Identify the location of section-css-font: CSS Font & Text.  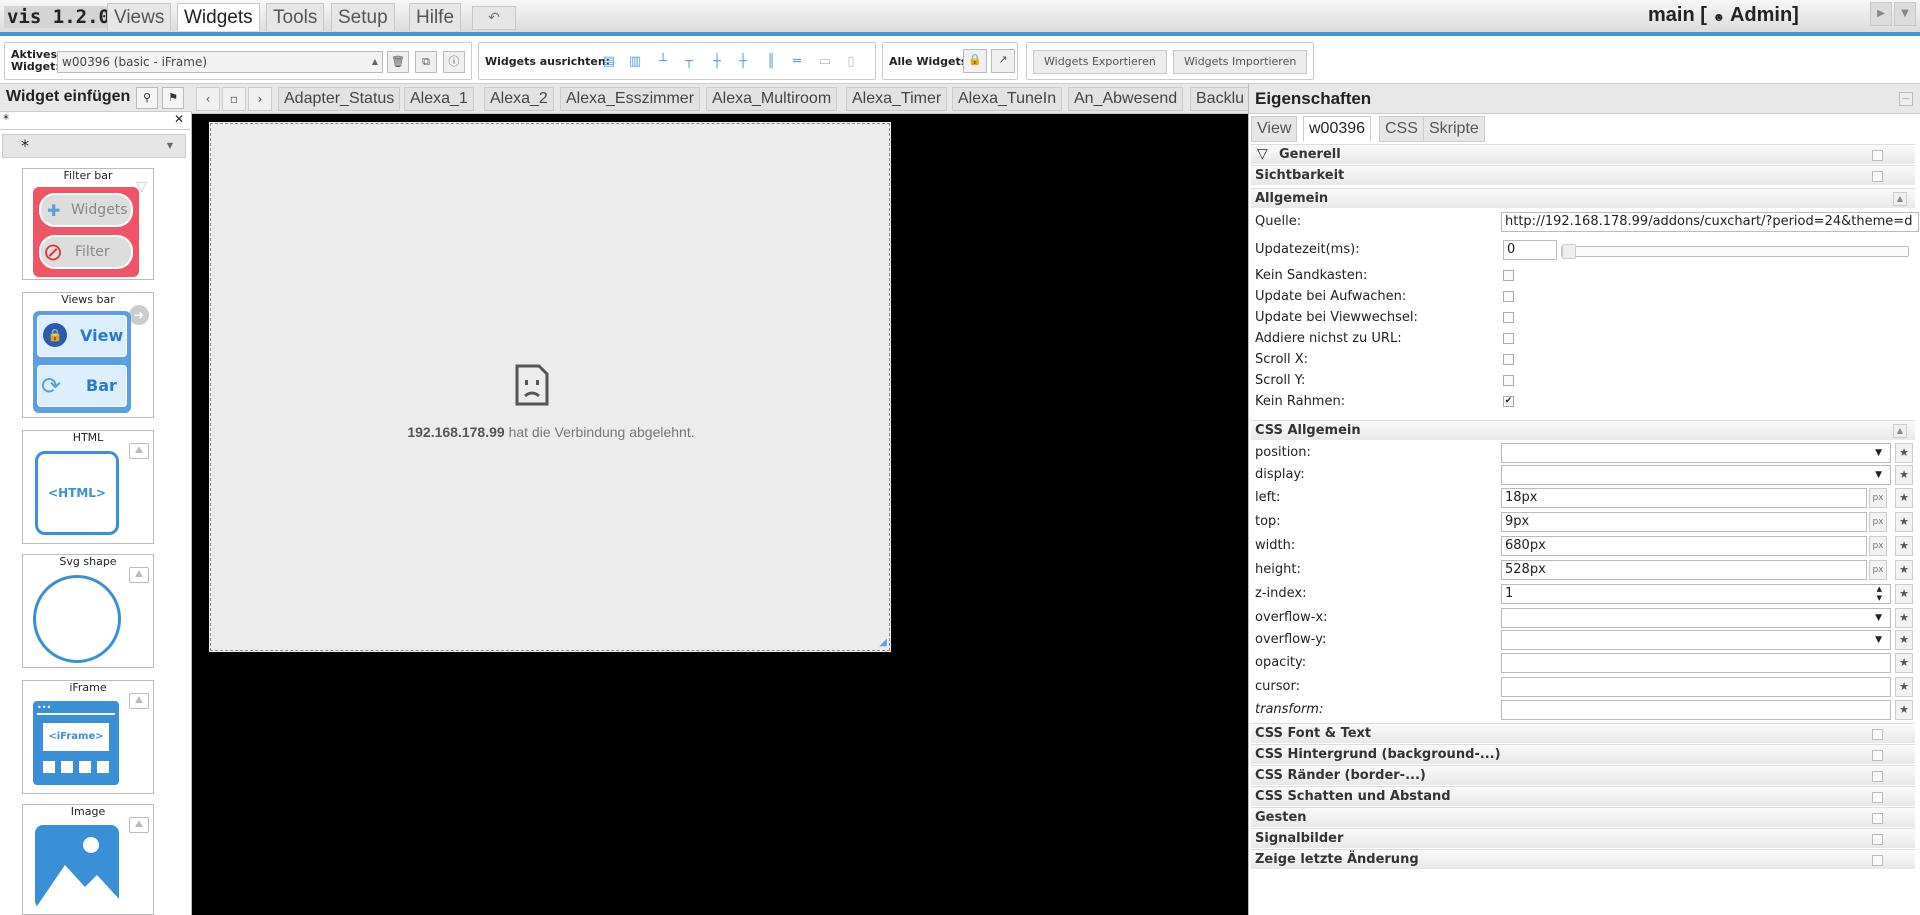
(1583, 733).